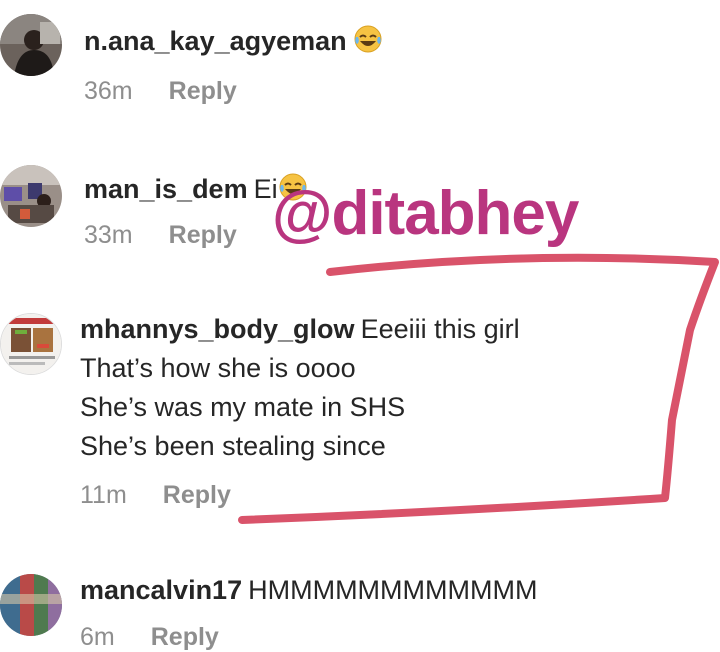  Describe the element at coordinates (440, 329) in the screenshot. I see `comment-body-line: Eeeiii this girl` at that location.